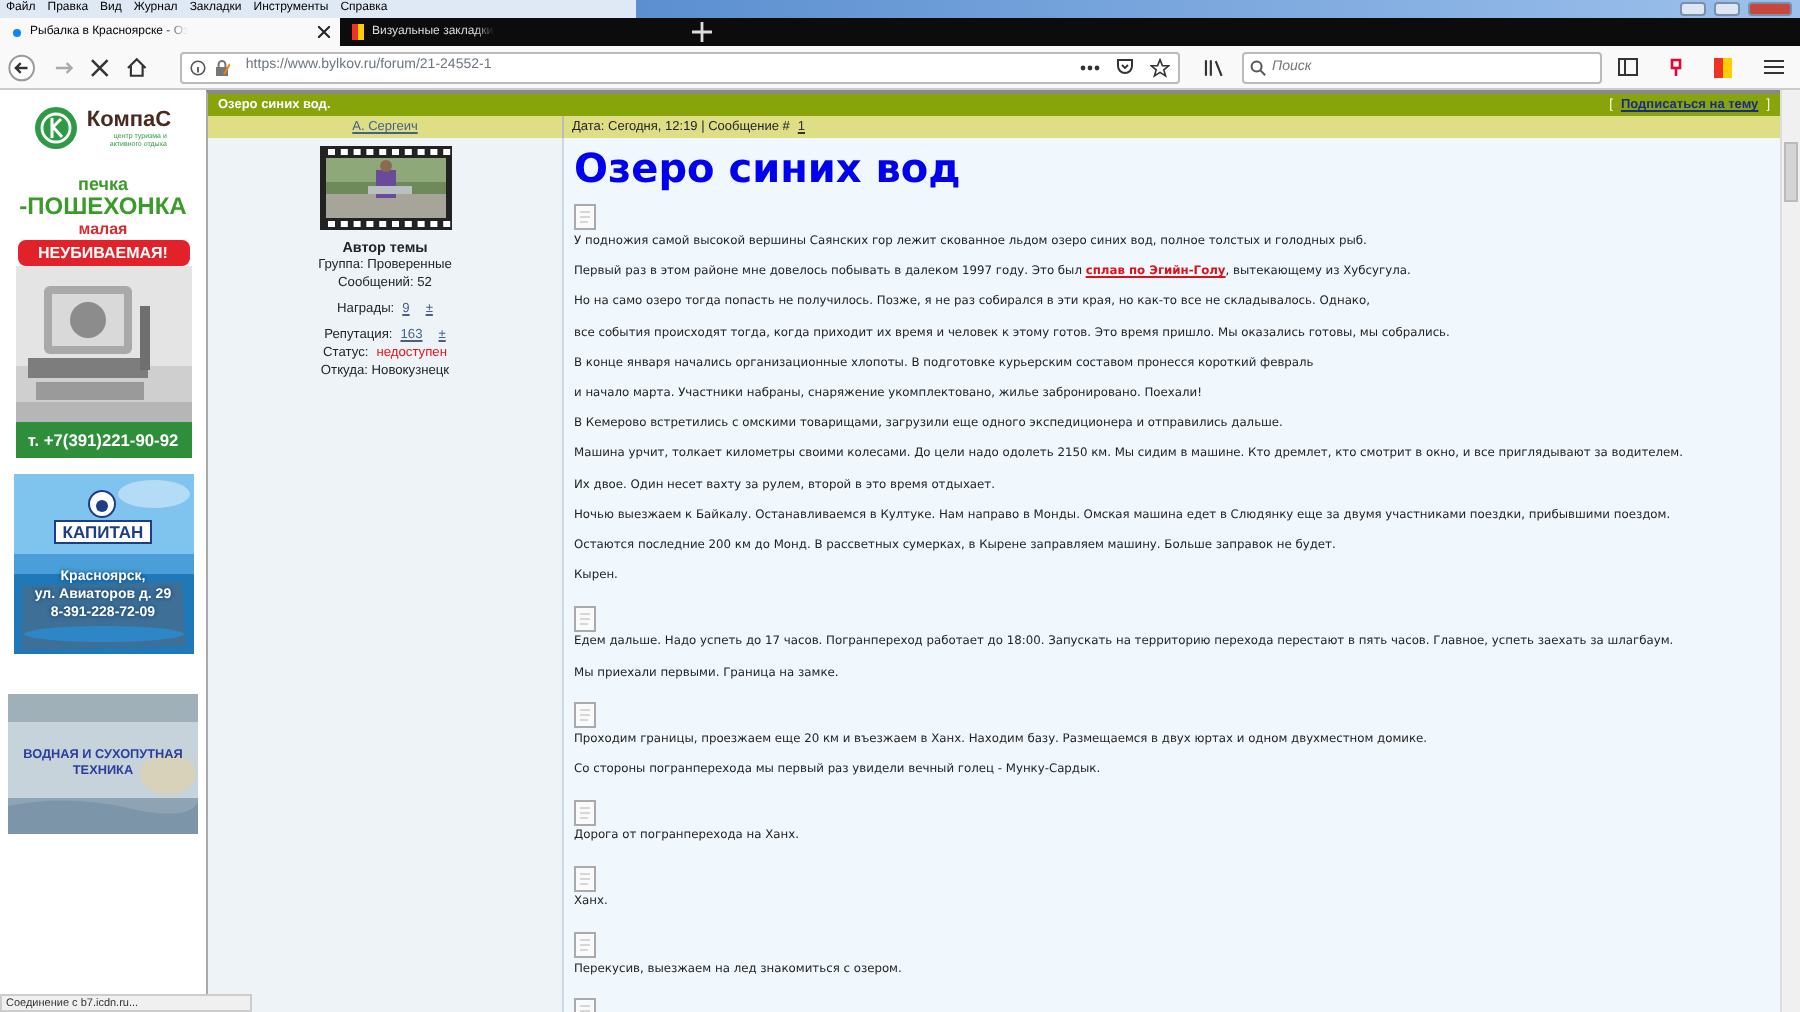 The image size is (1800, 1012). What do you see at coordinates (103, 253) in the screenshot?
I see `ad-badge: НЕУБИВАЕМАЯ!` at bounding box center [103, 253].